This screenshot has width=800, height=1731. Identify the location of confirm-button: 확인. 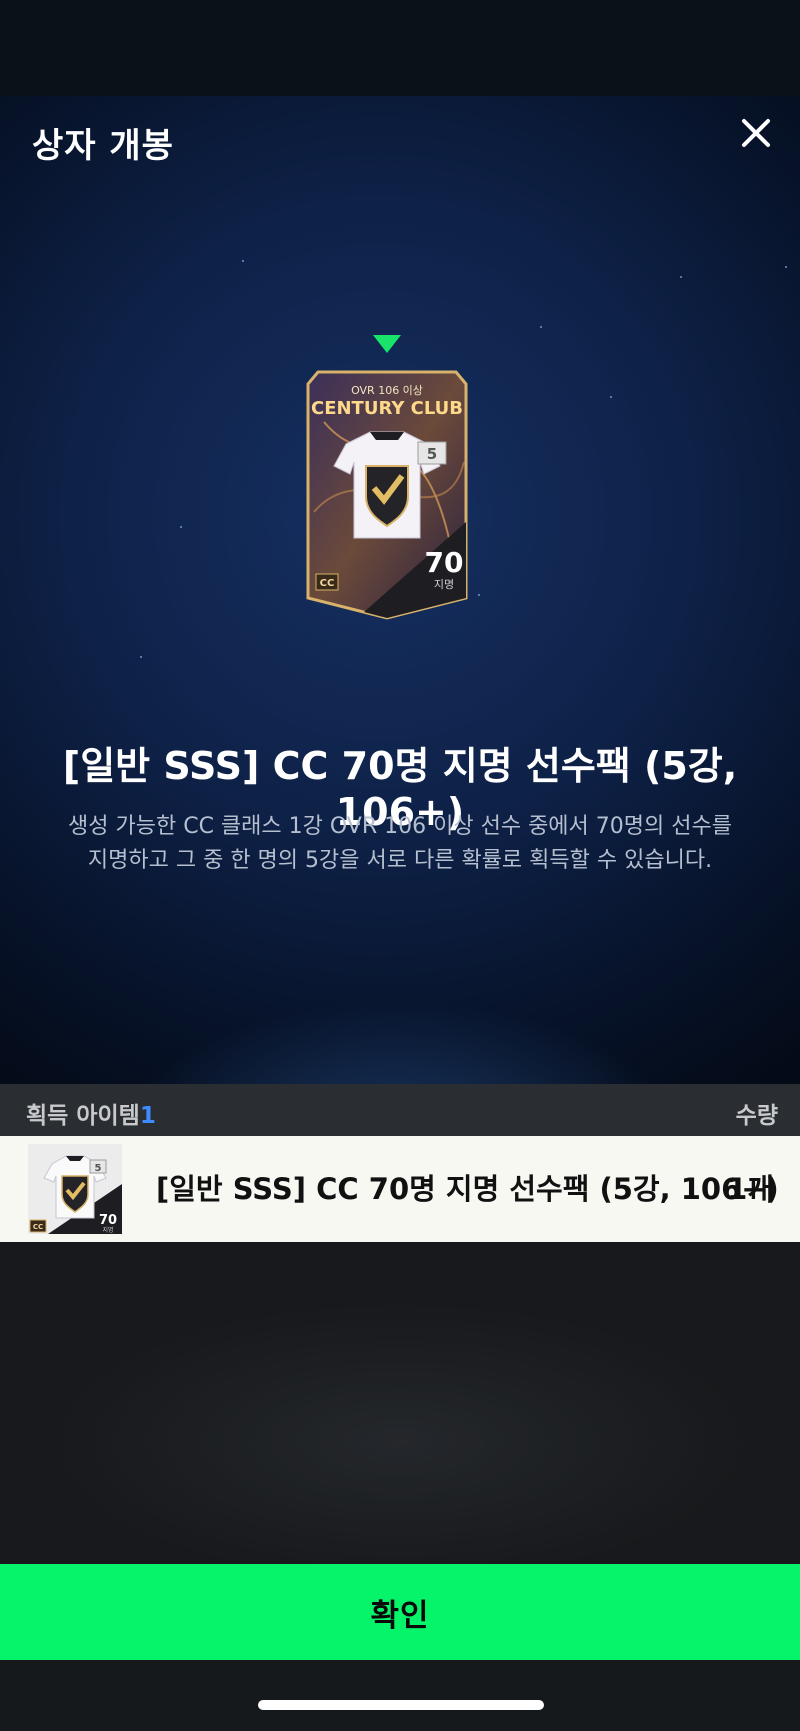
(400, 1612).